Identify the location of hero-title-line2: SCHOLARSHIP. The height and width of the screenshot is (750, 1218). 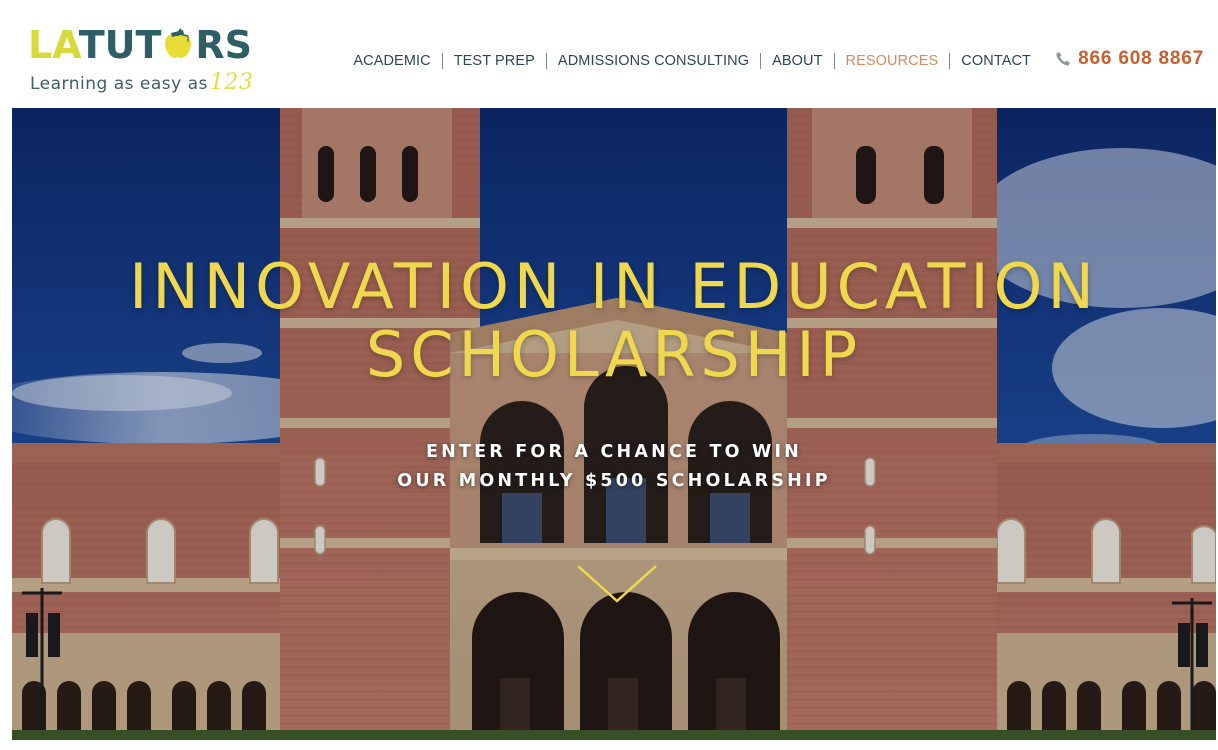
(614, 354).